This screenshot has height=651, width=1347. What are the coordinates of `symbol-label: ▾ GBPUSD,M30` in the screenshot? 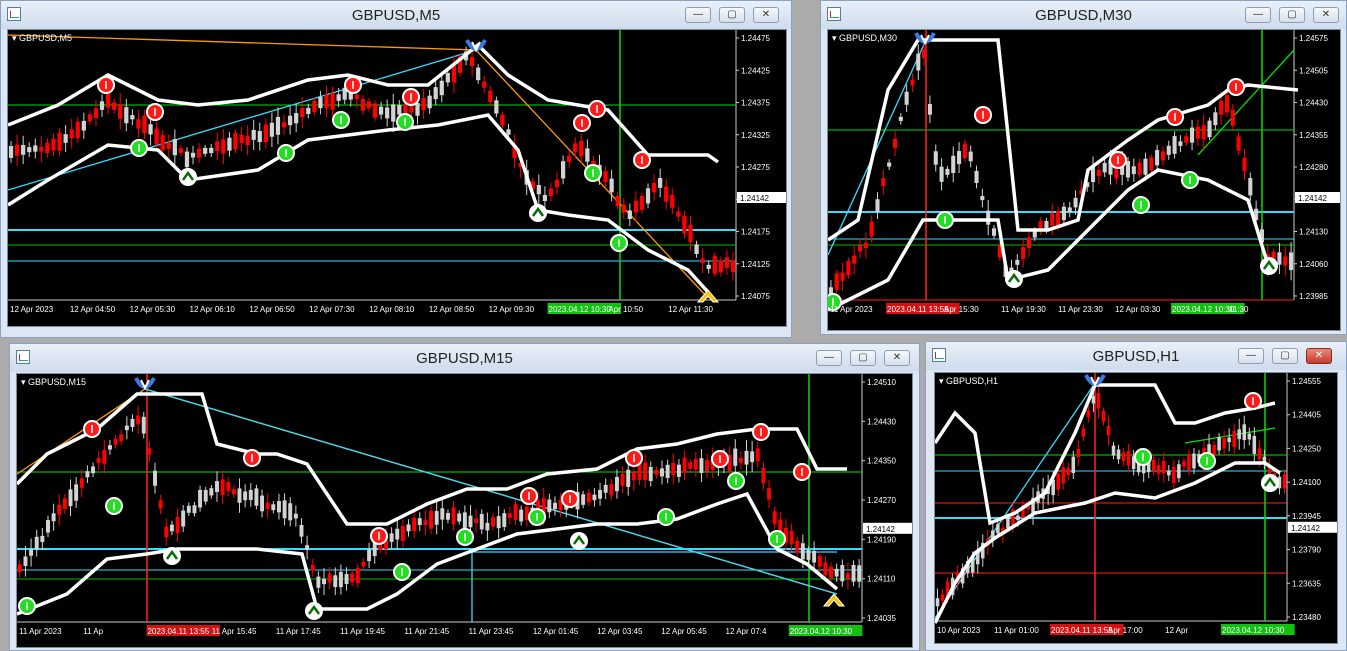 It's located at (864, 38).